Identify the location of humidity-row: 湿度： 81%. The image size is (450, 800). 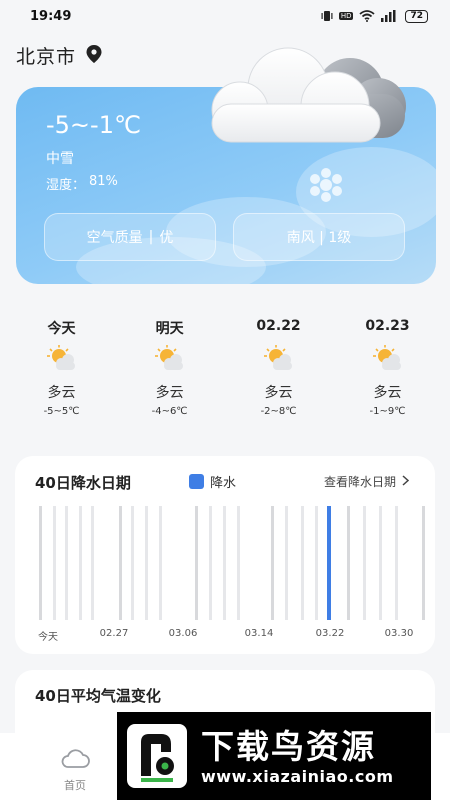
(82, 183).